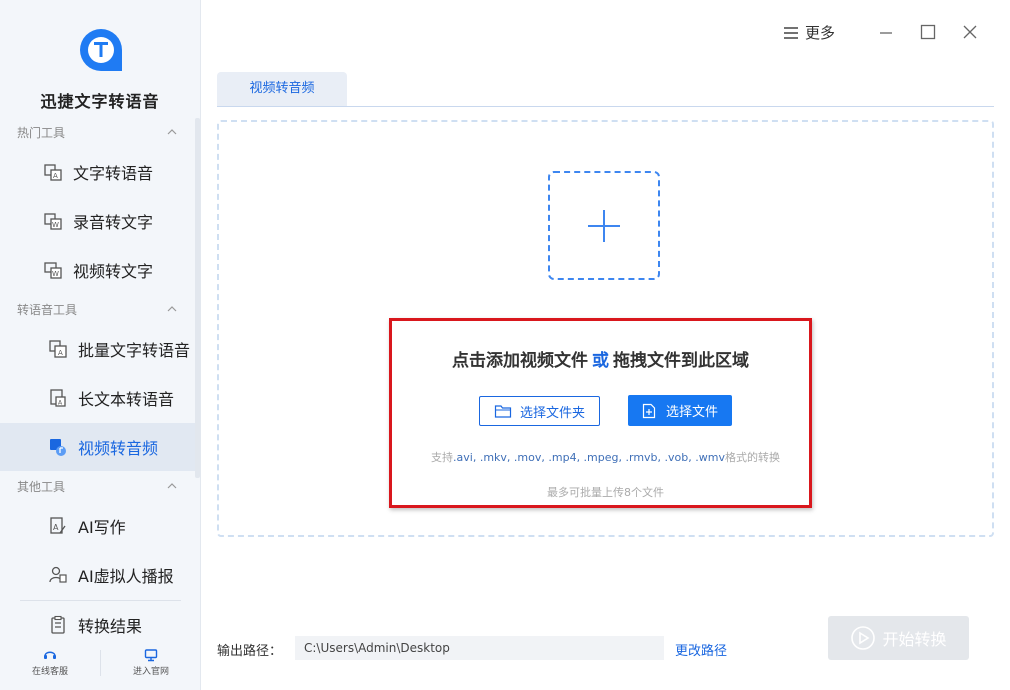  What do you see at coordinates (58, 624) in the screenshot?
I see `results-icon` at bounding box center [58, 624].